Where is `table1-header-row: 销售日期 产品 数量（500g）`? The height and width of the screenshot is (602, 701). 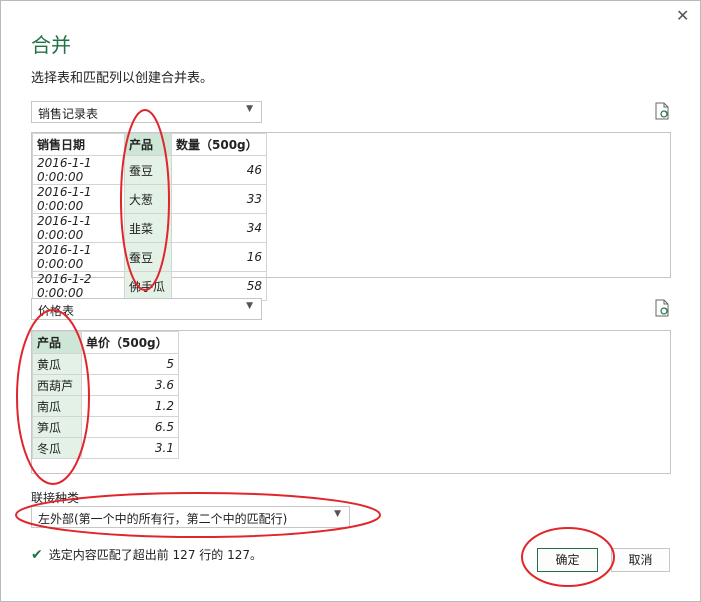 table1-header-row: 销售日期 产品 数量（500g） is located at coordinates (149, 144).